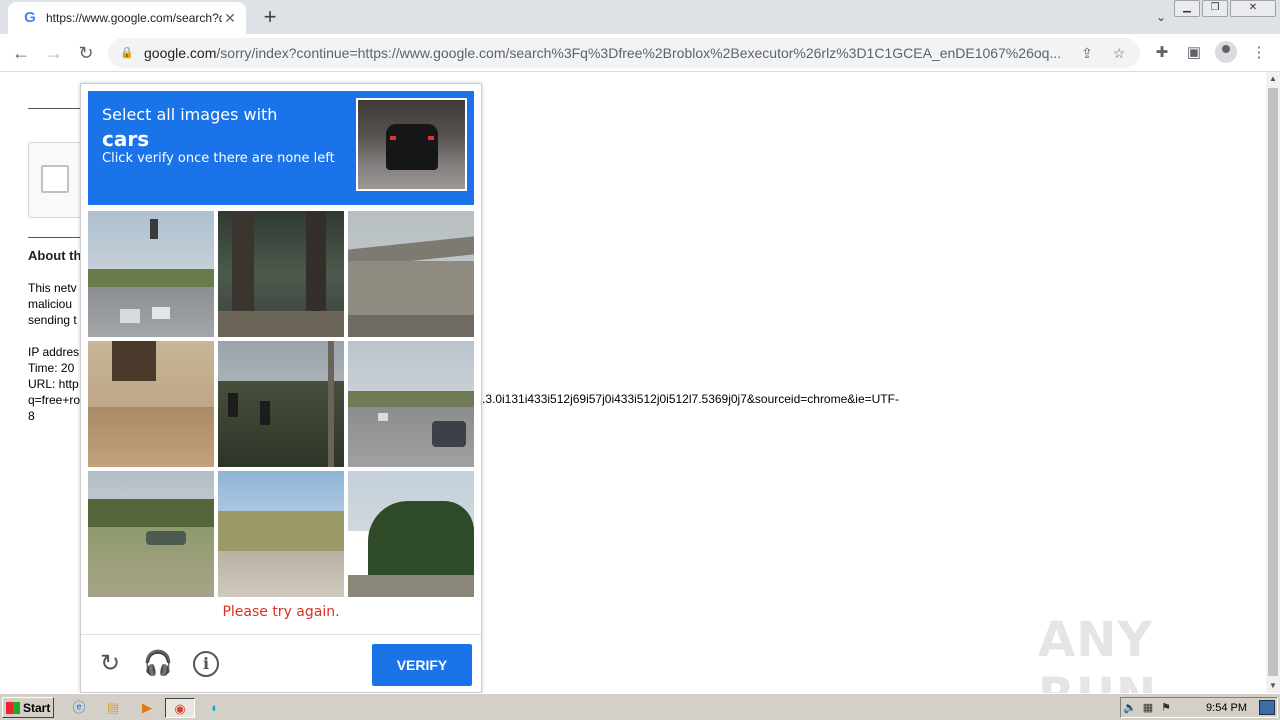 The image size is (1280, 720). I want to click on internet-explorer-icon: ⓔ, so click(79, 708).